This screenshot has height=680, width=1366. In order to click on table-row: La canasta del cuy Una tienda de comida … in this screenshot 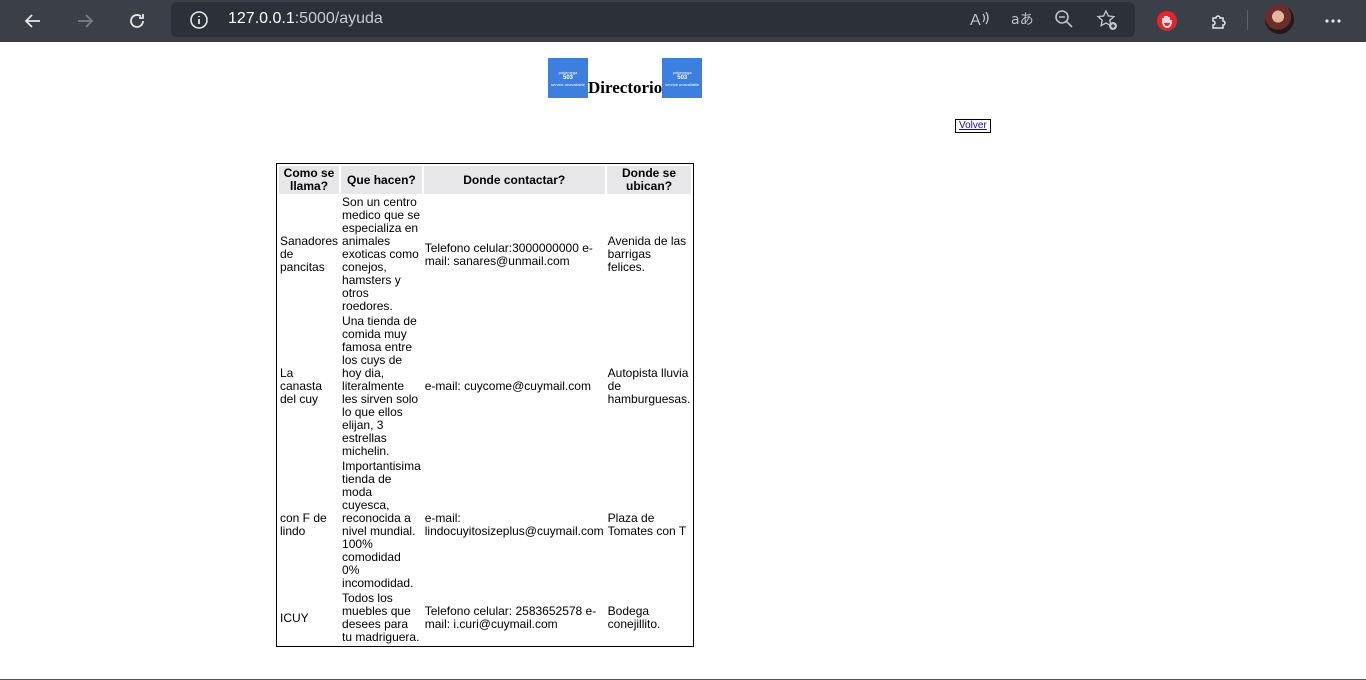, I will do `click(485, 386)`.